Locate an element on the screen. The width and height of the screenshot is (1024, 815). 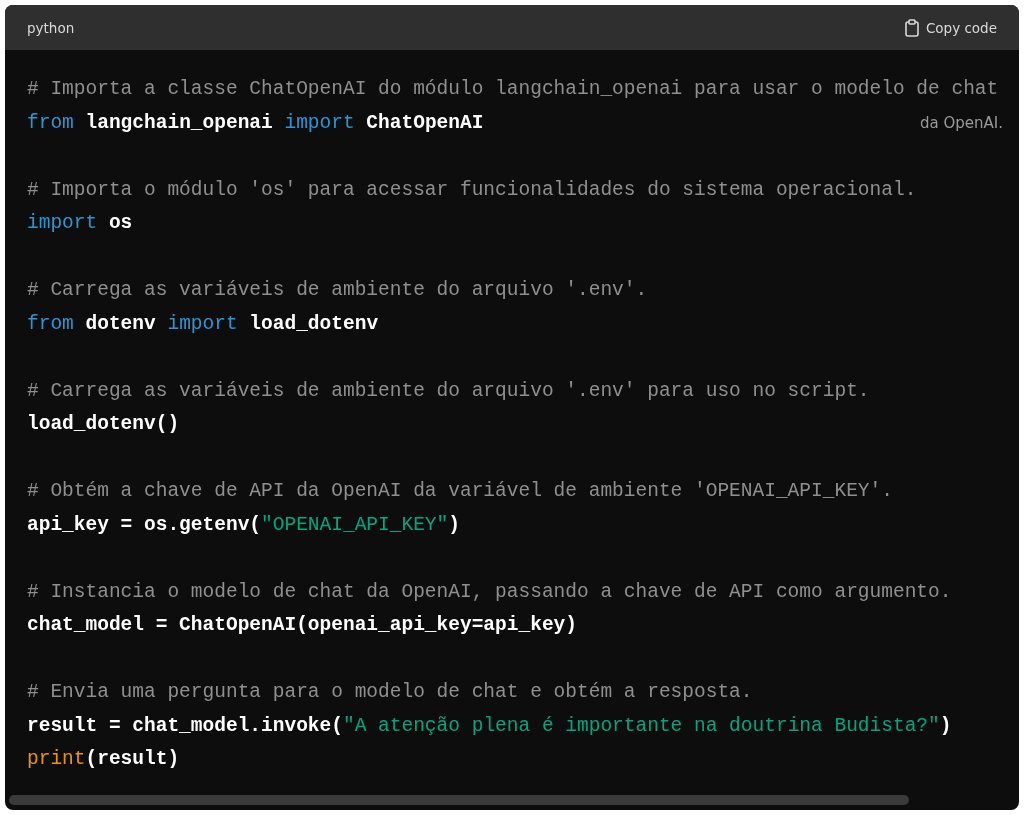
code-text: ChatOpenAI is located at coordinates (424, 123).